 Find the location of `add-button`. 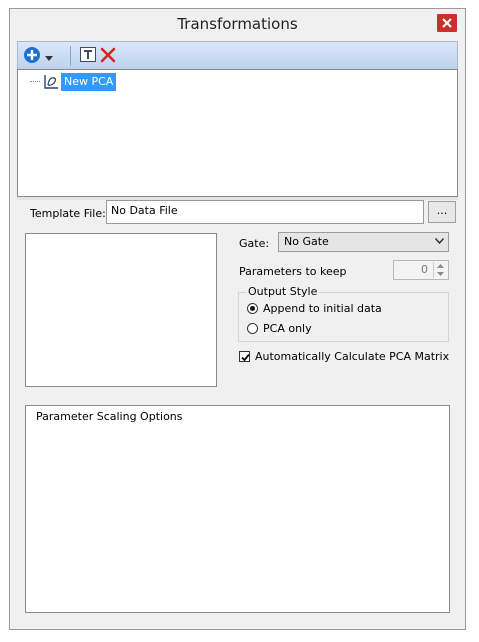

add-button is located at coordinates (32, 56).